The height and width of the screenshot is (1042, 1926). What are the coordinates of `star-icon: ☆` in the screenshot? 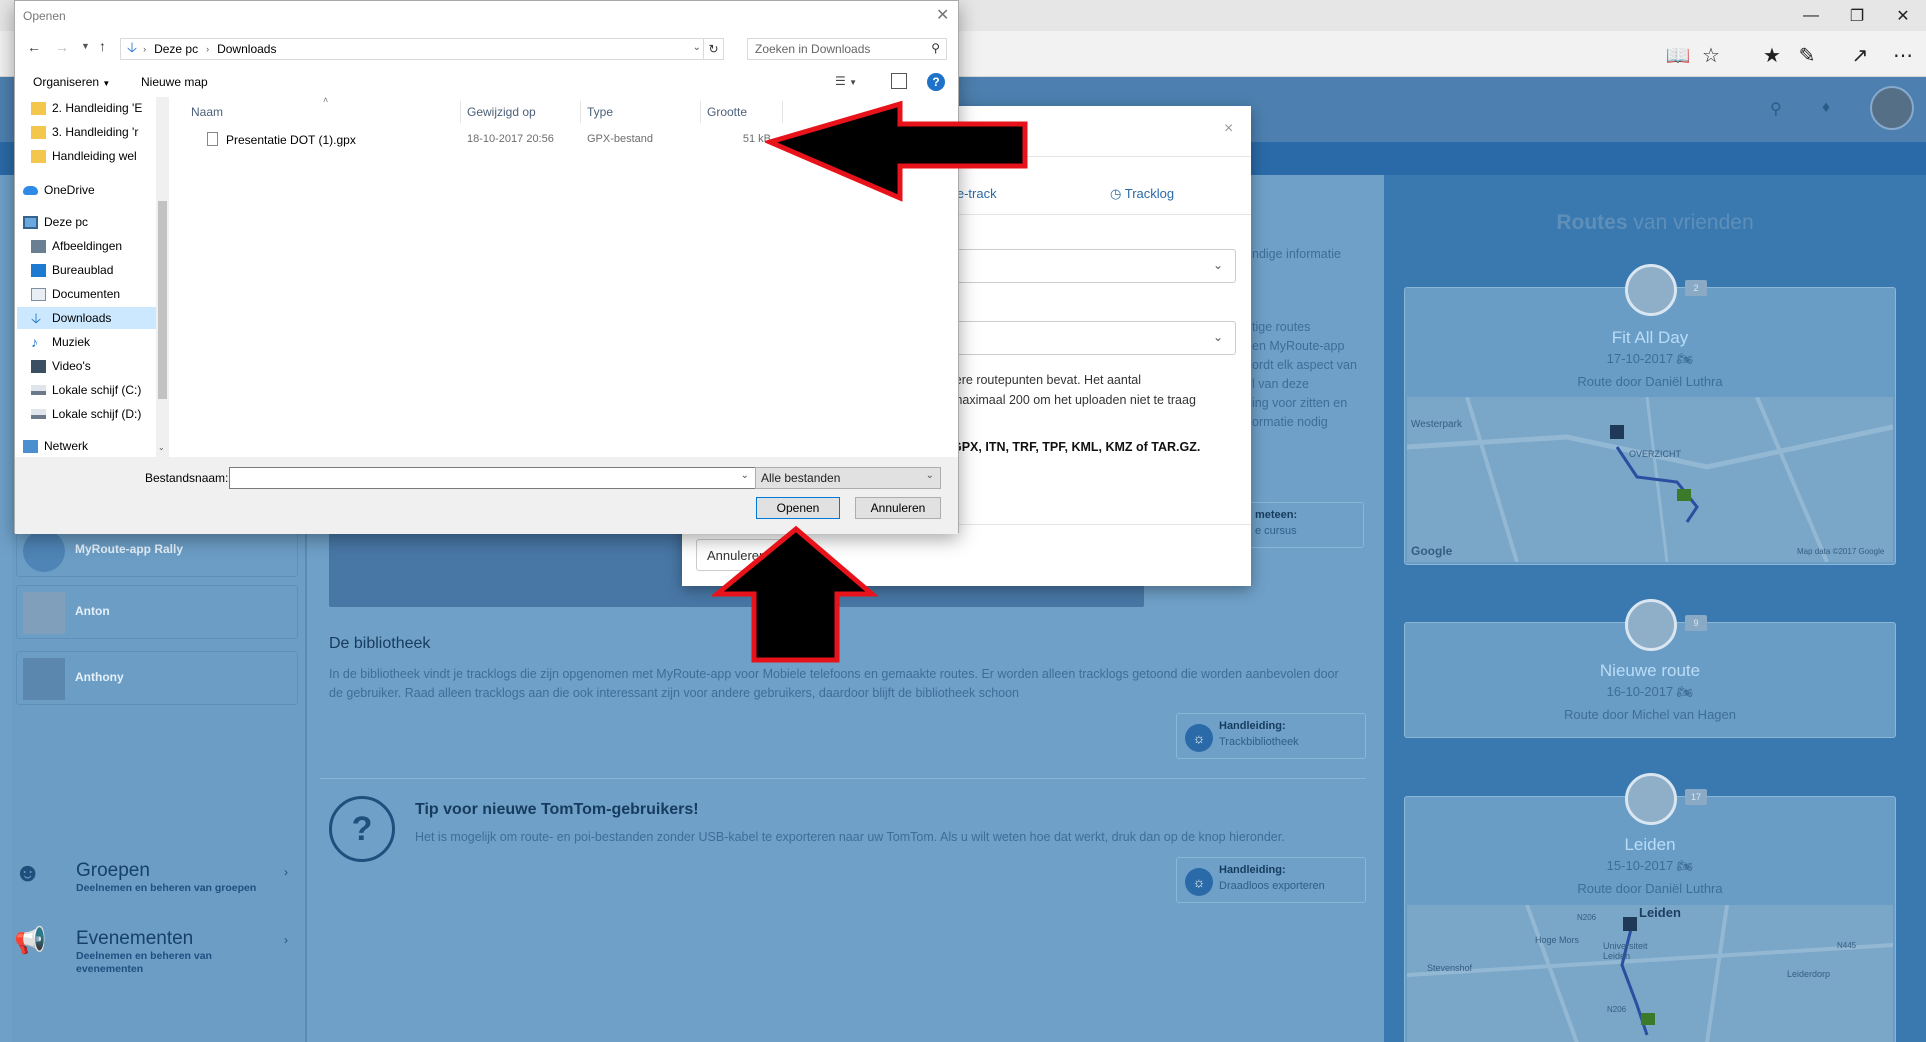 It's located at (1711, 55).